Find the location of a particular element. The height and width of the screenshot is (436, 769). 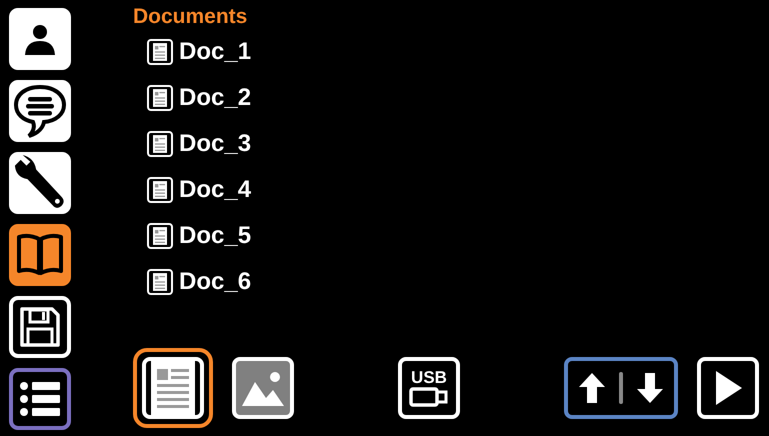

document-item: Doc_4 is located at coordinates (215, 190).